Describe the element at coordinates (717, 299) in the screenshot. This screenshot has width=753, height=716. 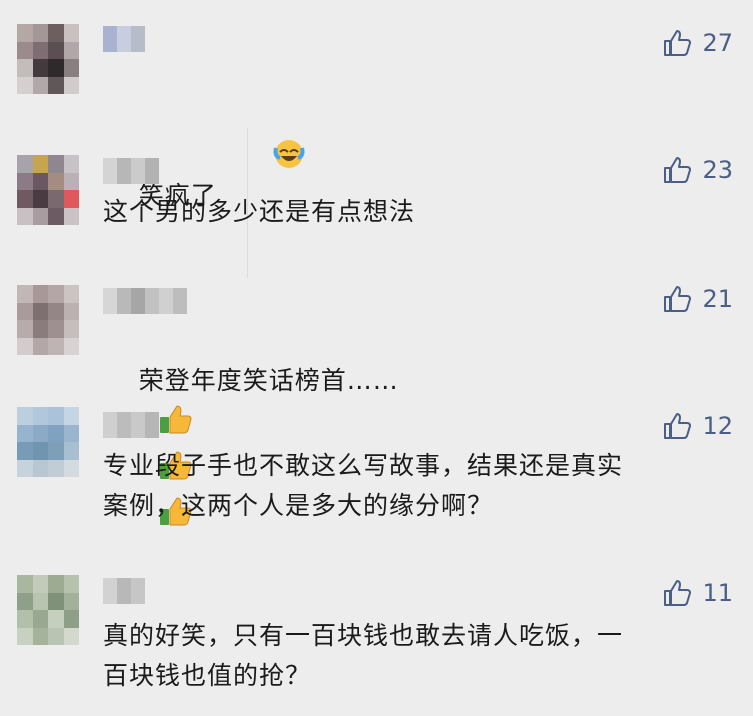
I see `like-count: 21` at that location.